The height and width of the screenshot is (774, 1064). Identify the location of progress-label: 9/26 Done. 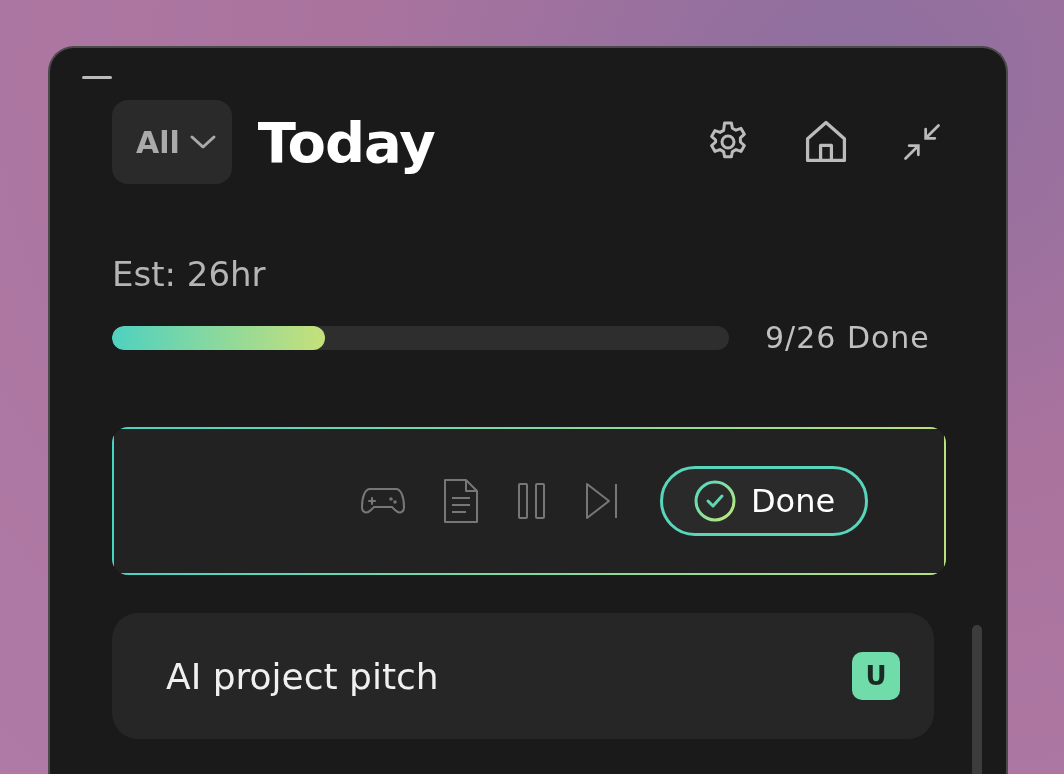
(847, 337).